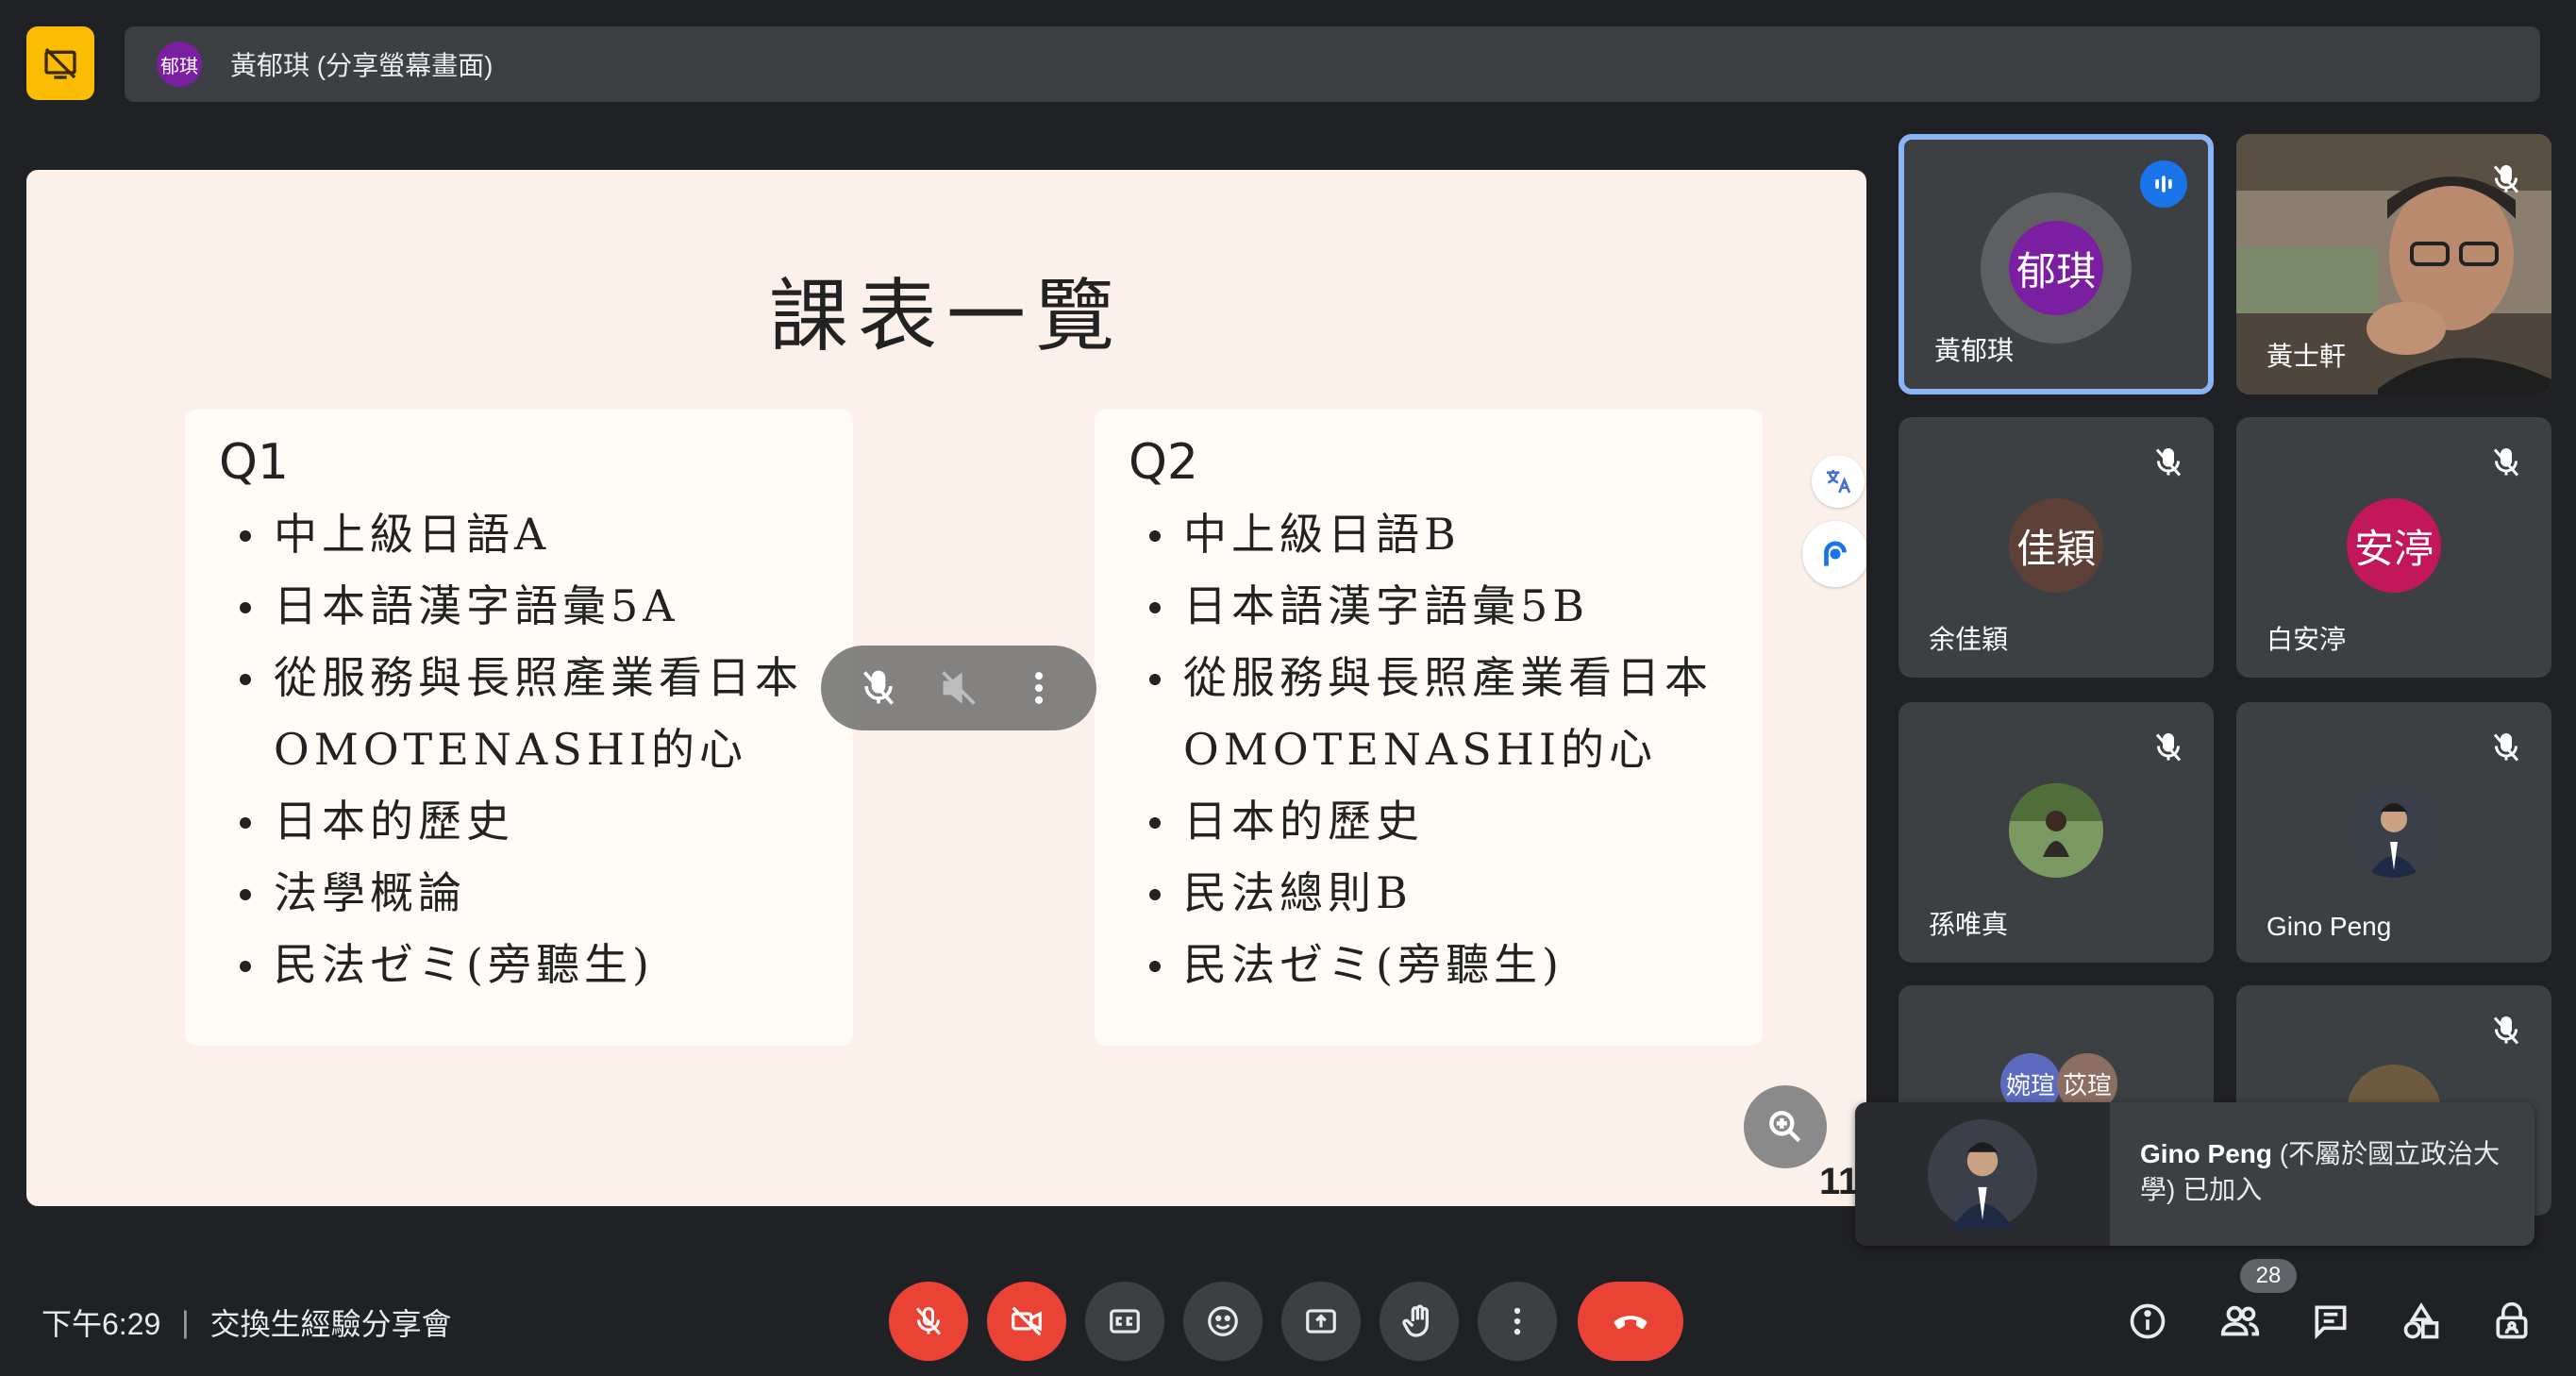 This screenshot has height=1376, width=2576. I want to click on stop-presenting-button, so click(60, 63).